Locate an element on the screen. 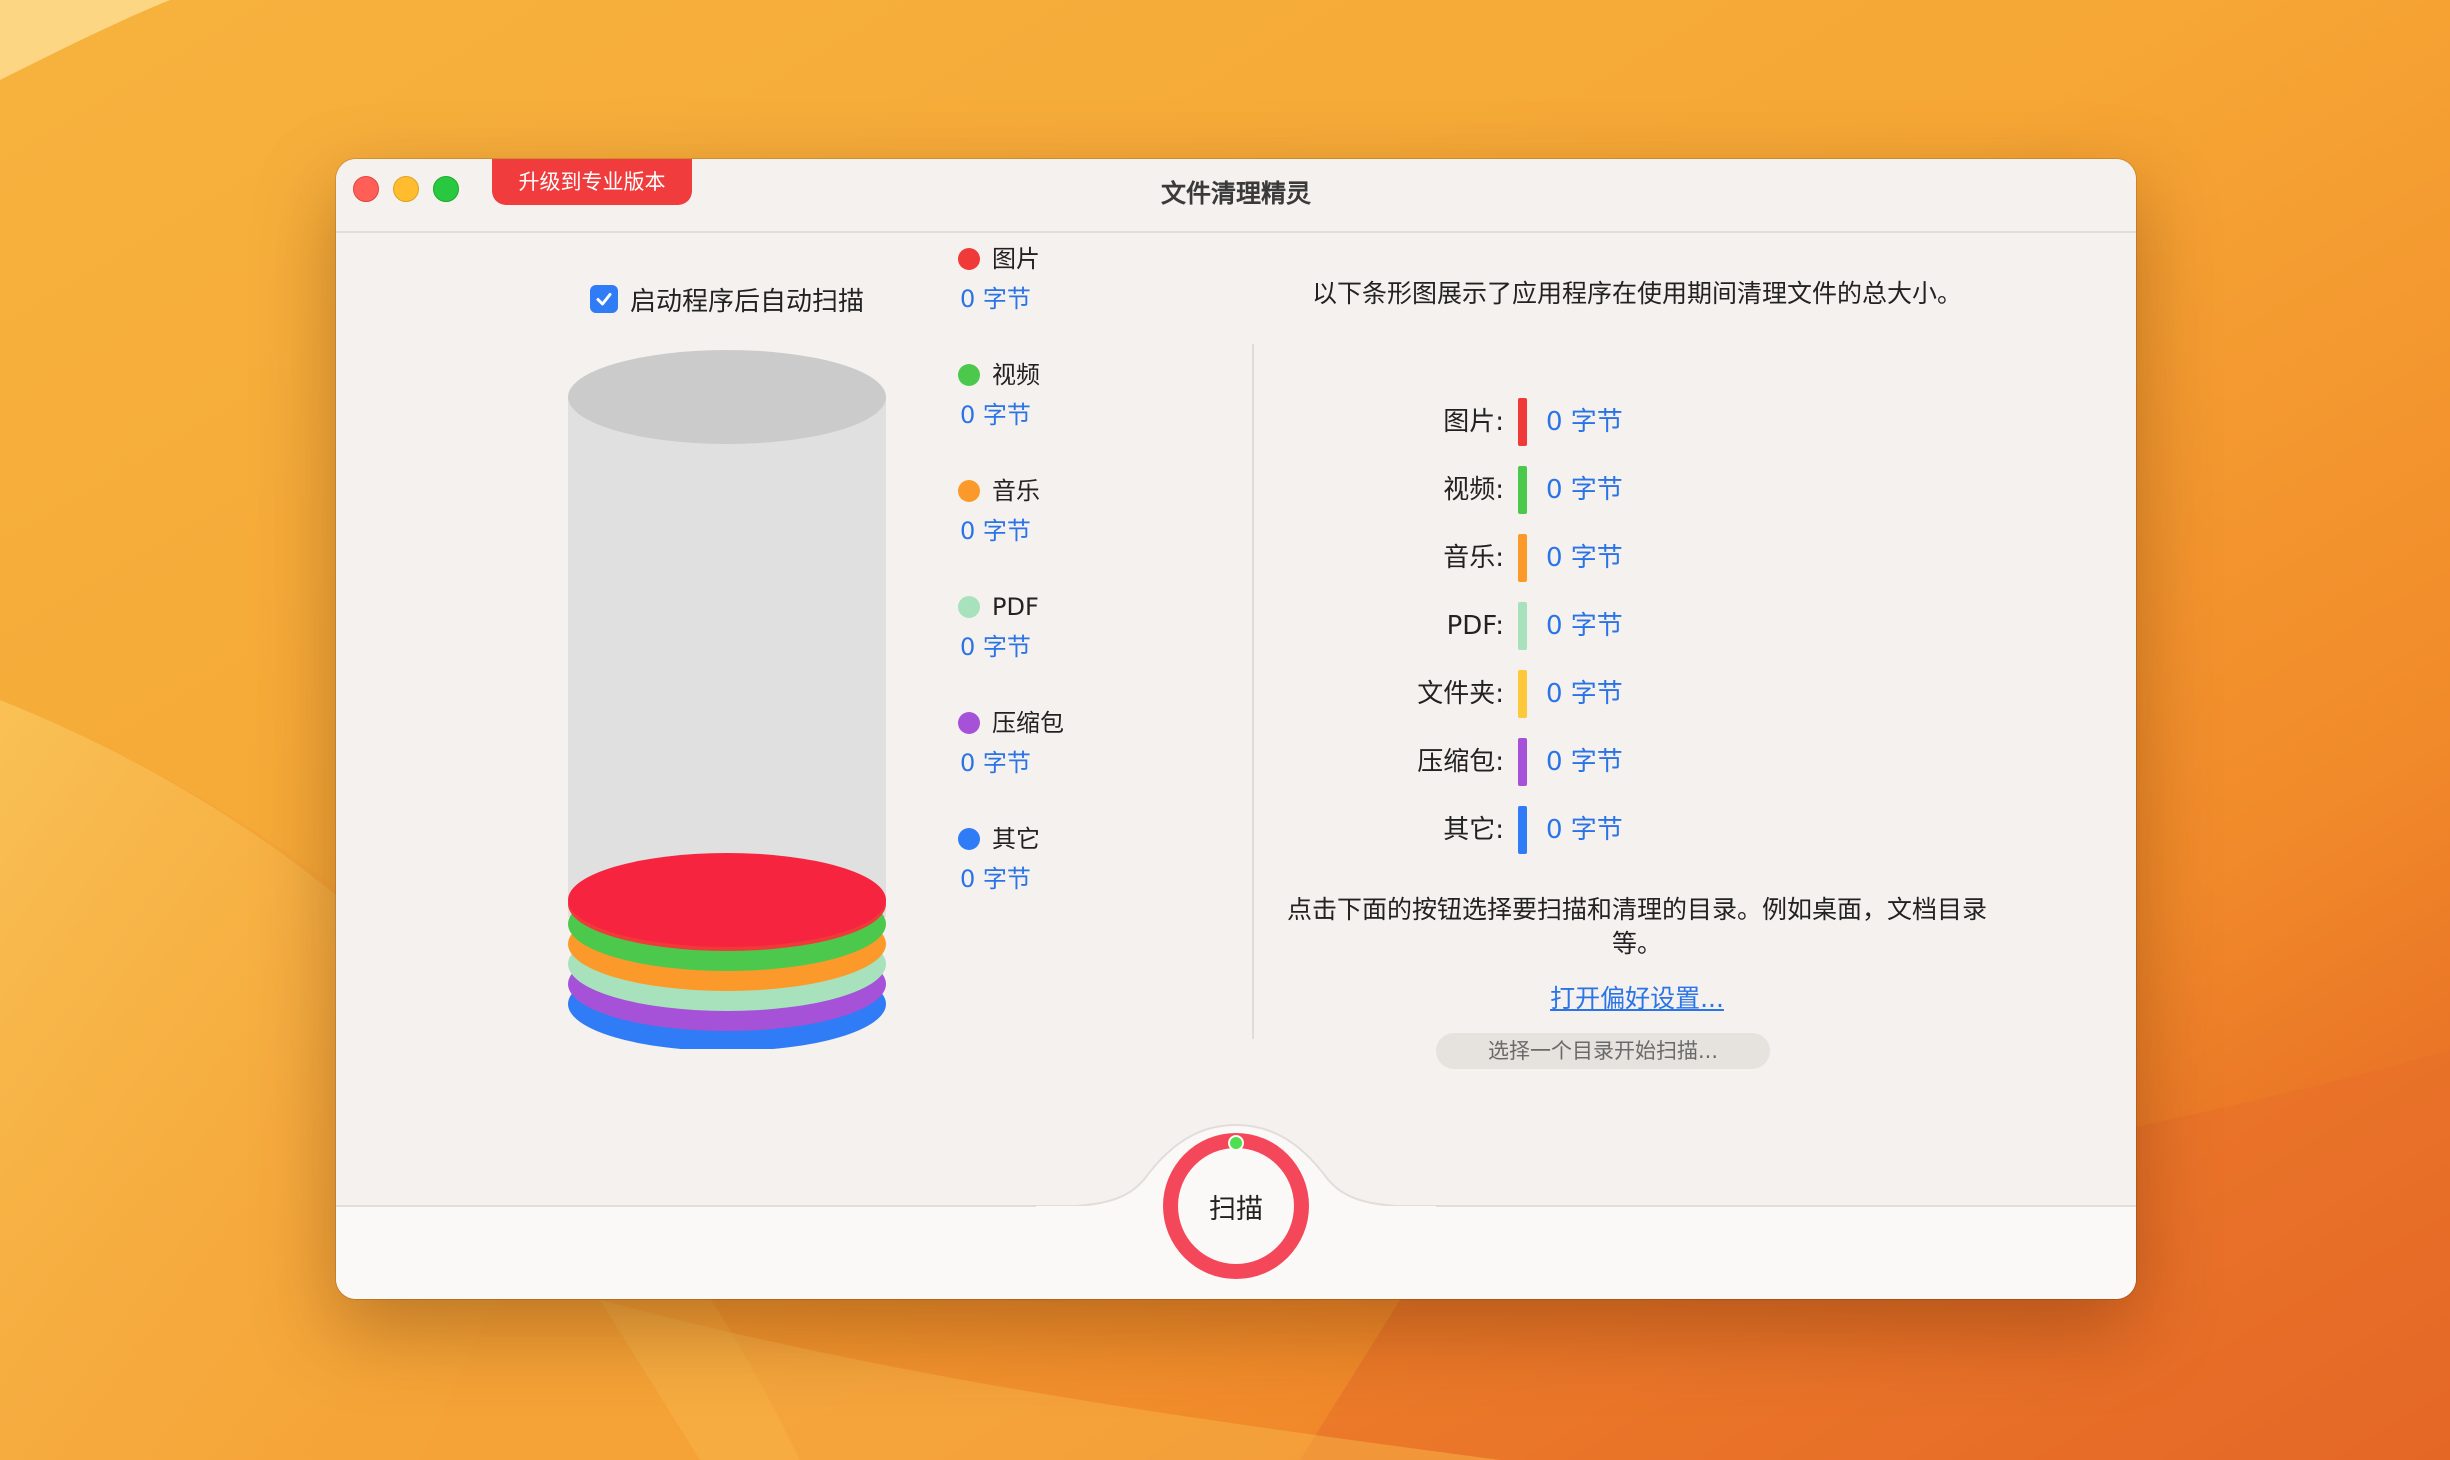 This screenshot has width=2450, height=1460. stat-row-other: 其它: 0 字节 is located at coordinates (1582, 830).